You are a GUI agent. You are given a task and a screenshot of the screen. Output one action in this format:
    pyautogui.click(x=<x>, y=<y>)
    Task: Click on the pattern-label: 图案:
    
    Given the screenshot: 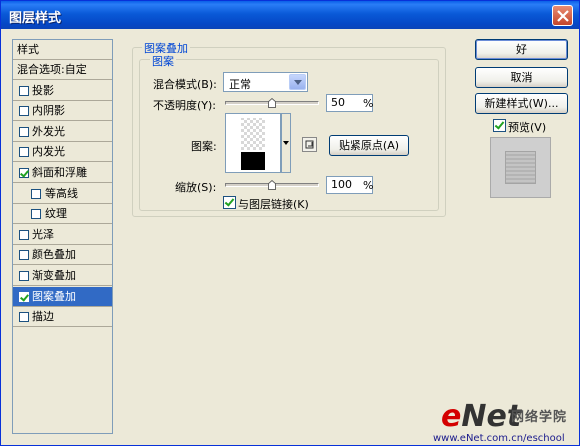 What is the action you would take?
    pyautogui.click(x=204, y=146)
    